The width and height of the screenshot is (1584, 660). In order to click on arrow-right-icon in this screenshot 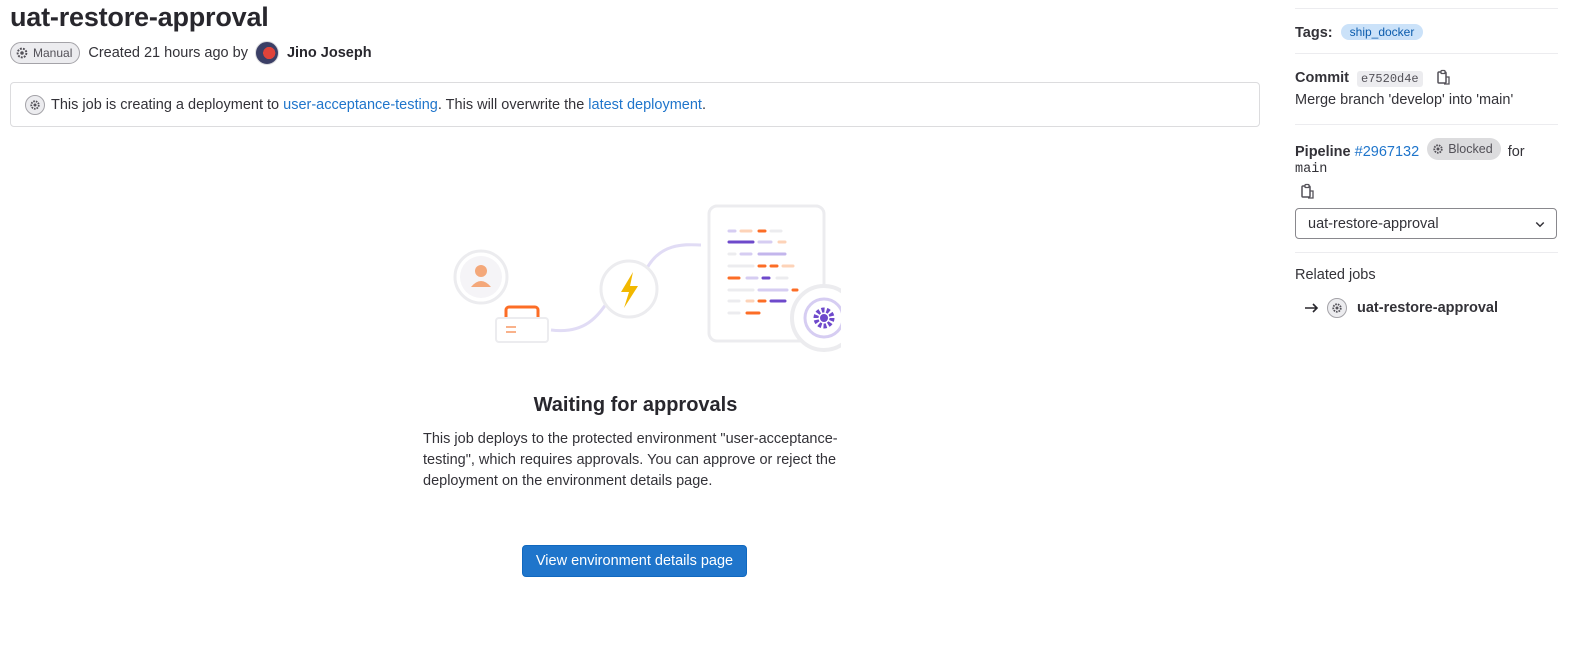, I will do `click(1312, 308)`.